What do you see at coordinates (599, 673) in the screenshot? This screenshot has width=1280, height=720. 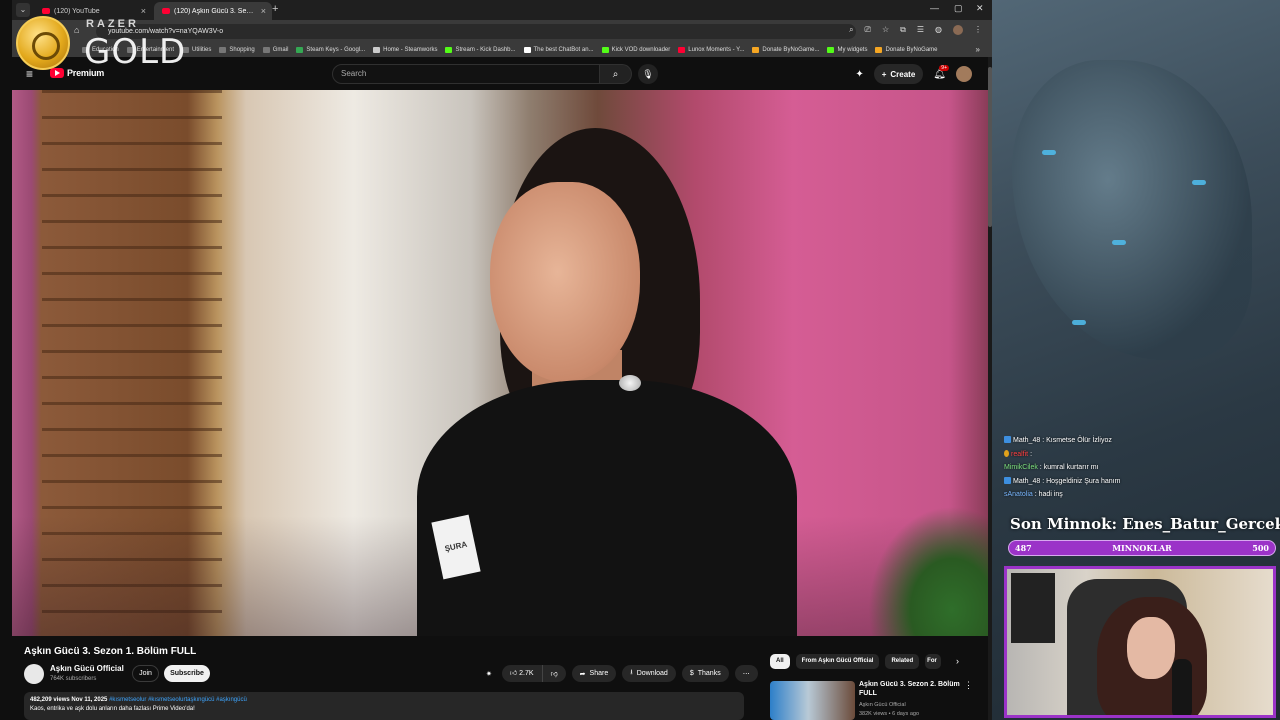 I see `share-label: Share` at bounding box center [599, 673].